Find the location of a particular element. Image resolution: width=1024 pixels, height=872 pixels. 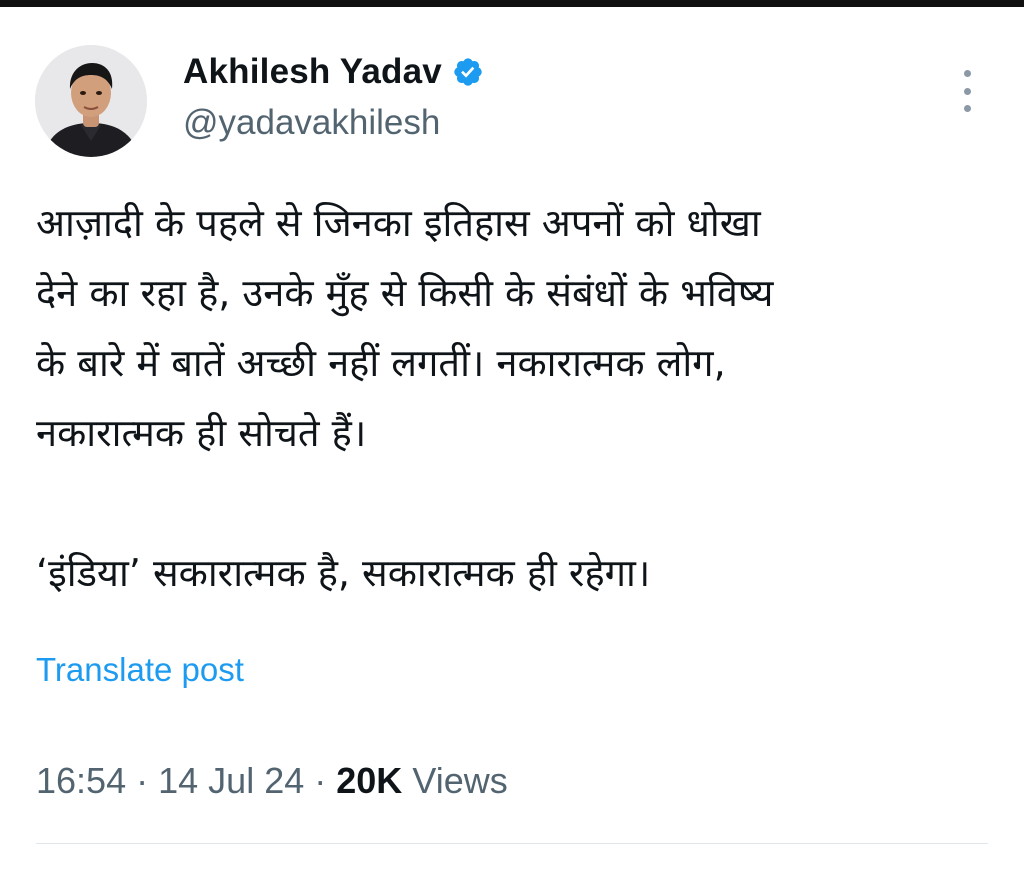

avatar is located at coordinates (91, 101).